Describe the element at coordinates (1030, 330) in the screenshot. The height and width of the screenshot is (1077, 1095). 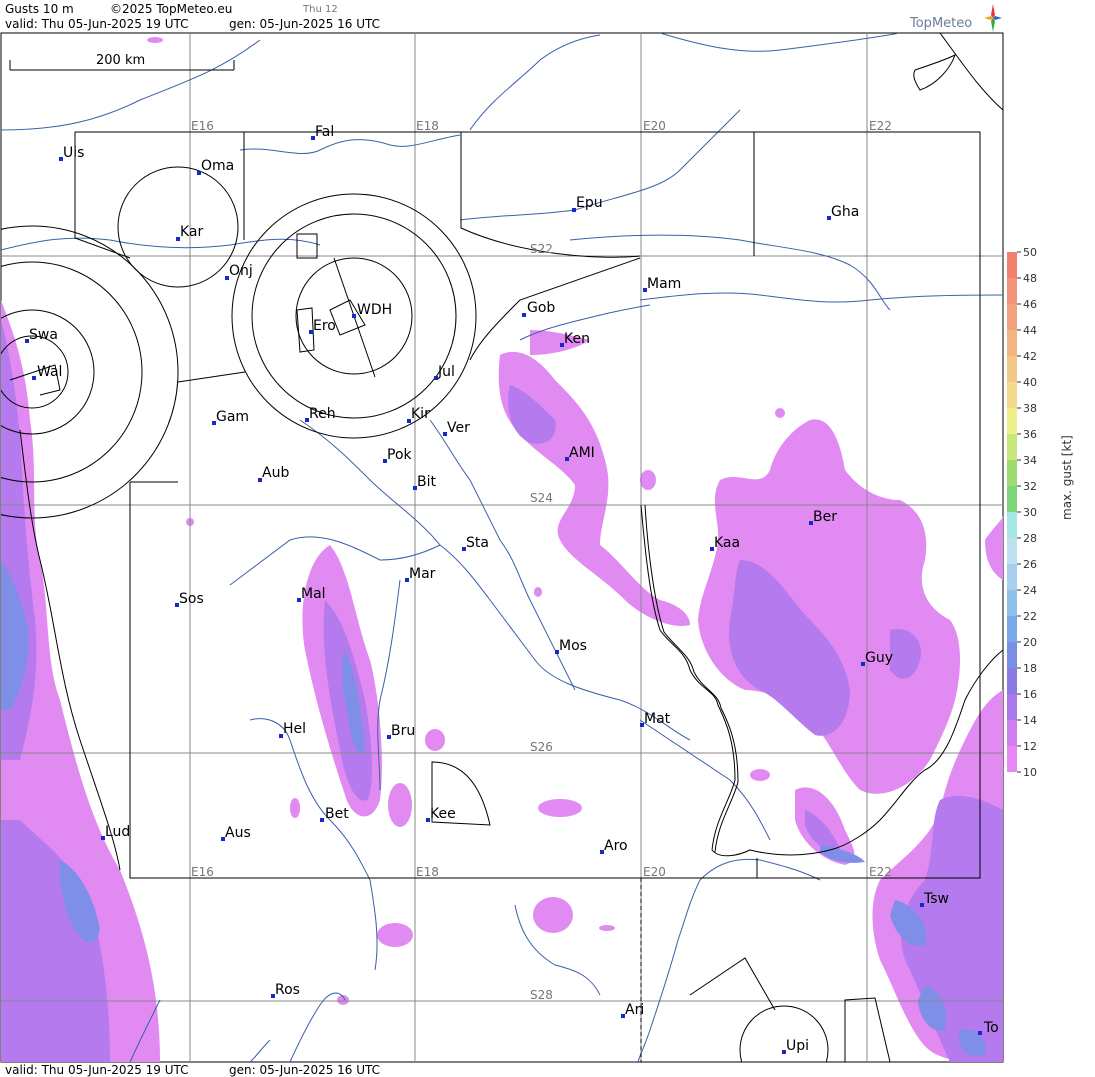
I see `legend-tick-label: 44` at that location.